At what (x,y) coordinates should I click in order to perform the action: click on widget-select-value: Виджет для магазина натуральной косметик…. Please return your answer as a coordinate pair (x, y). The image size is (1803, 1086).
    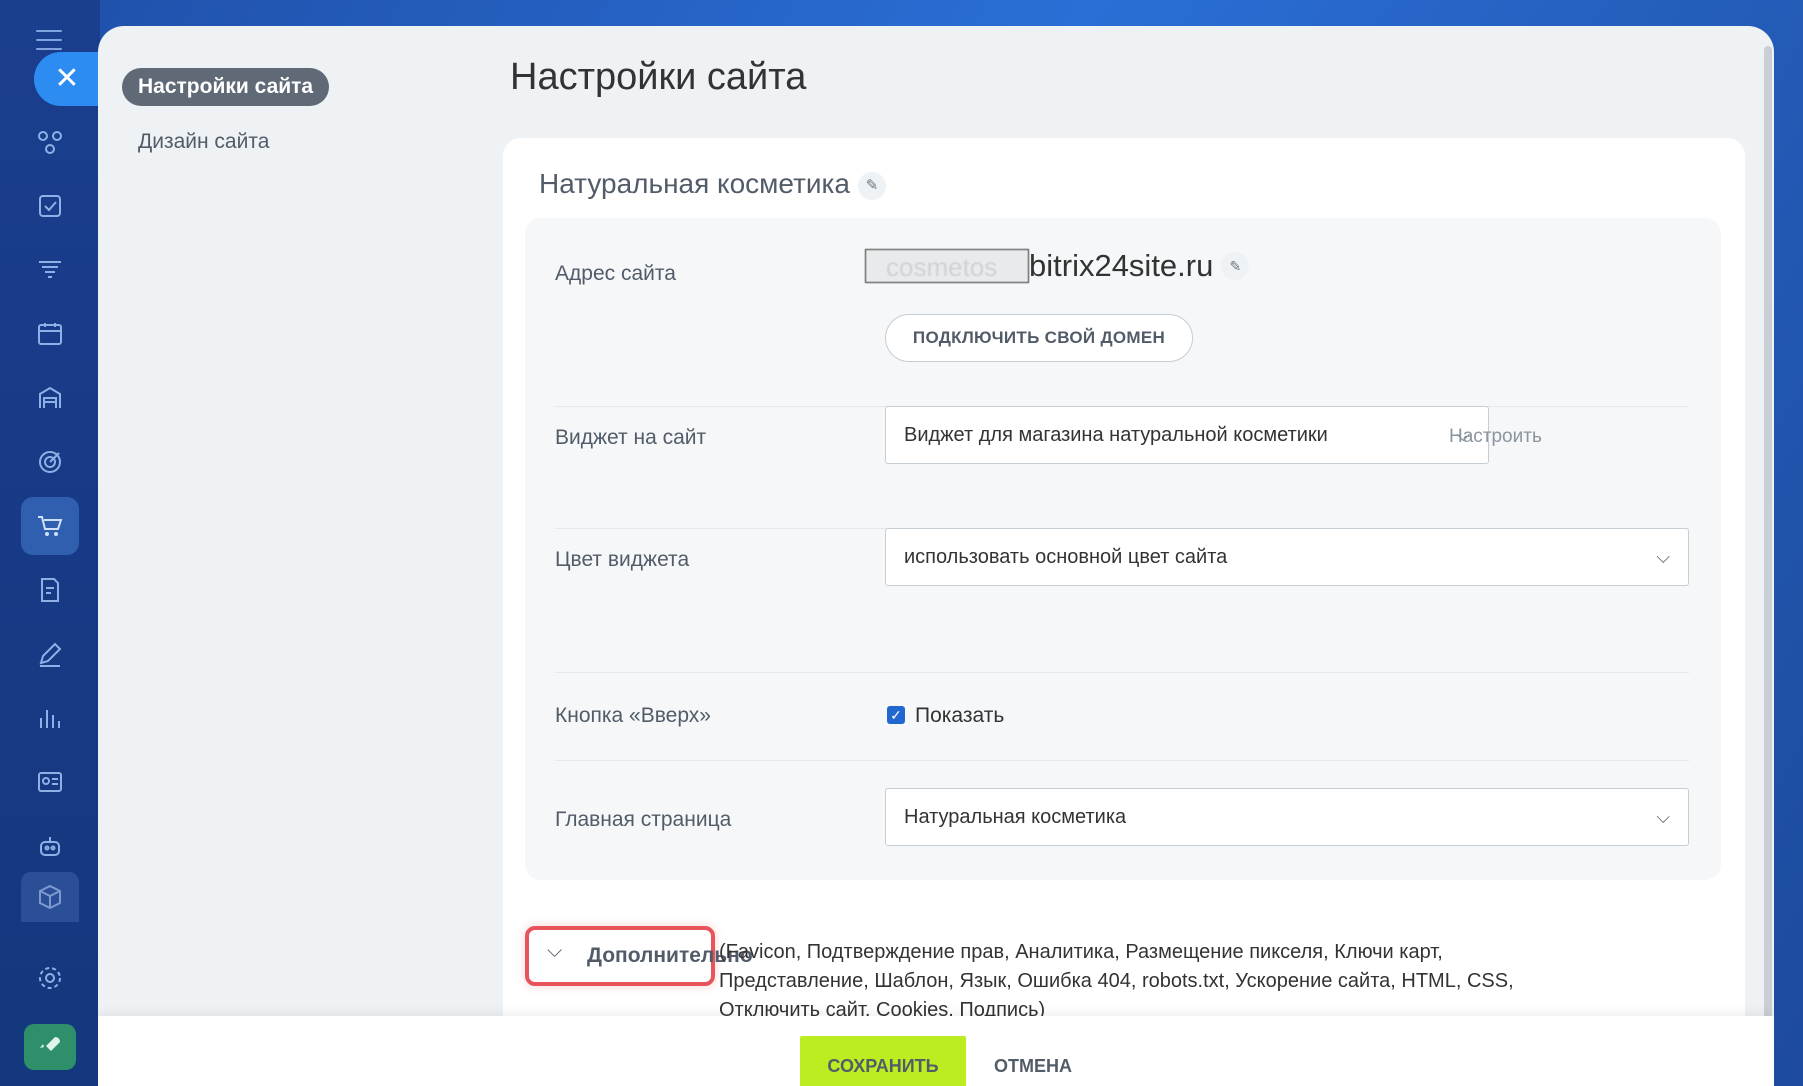
    Looking at the image, I should click on (1116, 435).